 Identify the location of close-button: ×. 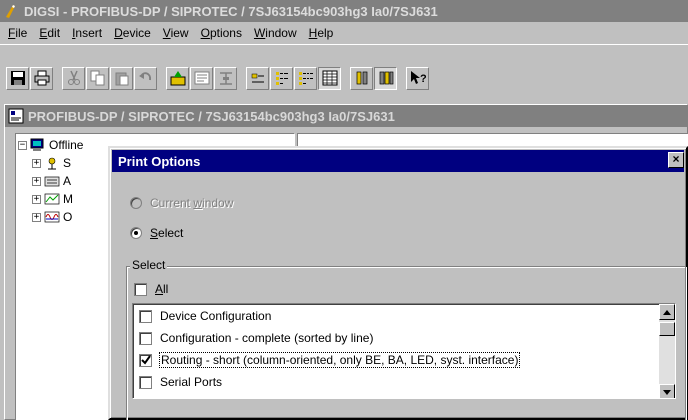
(676, 160).